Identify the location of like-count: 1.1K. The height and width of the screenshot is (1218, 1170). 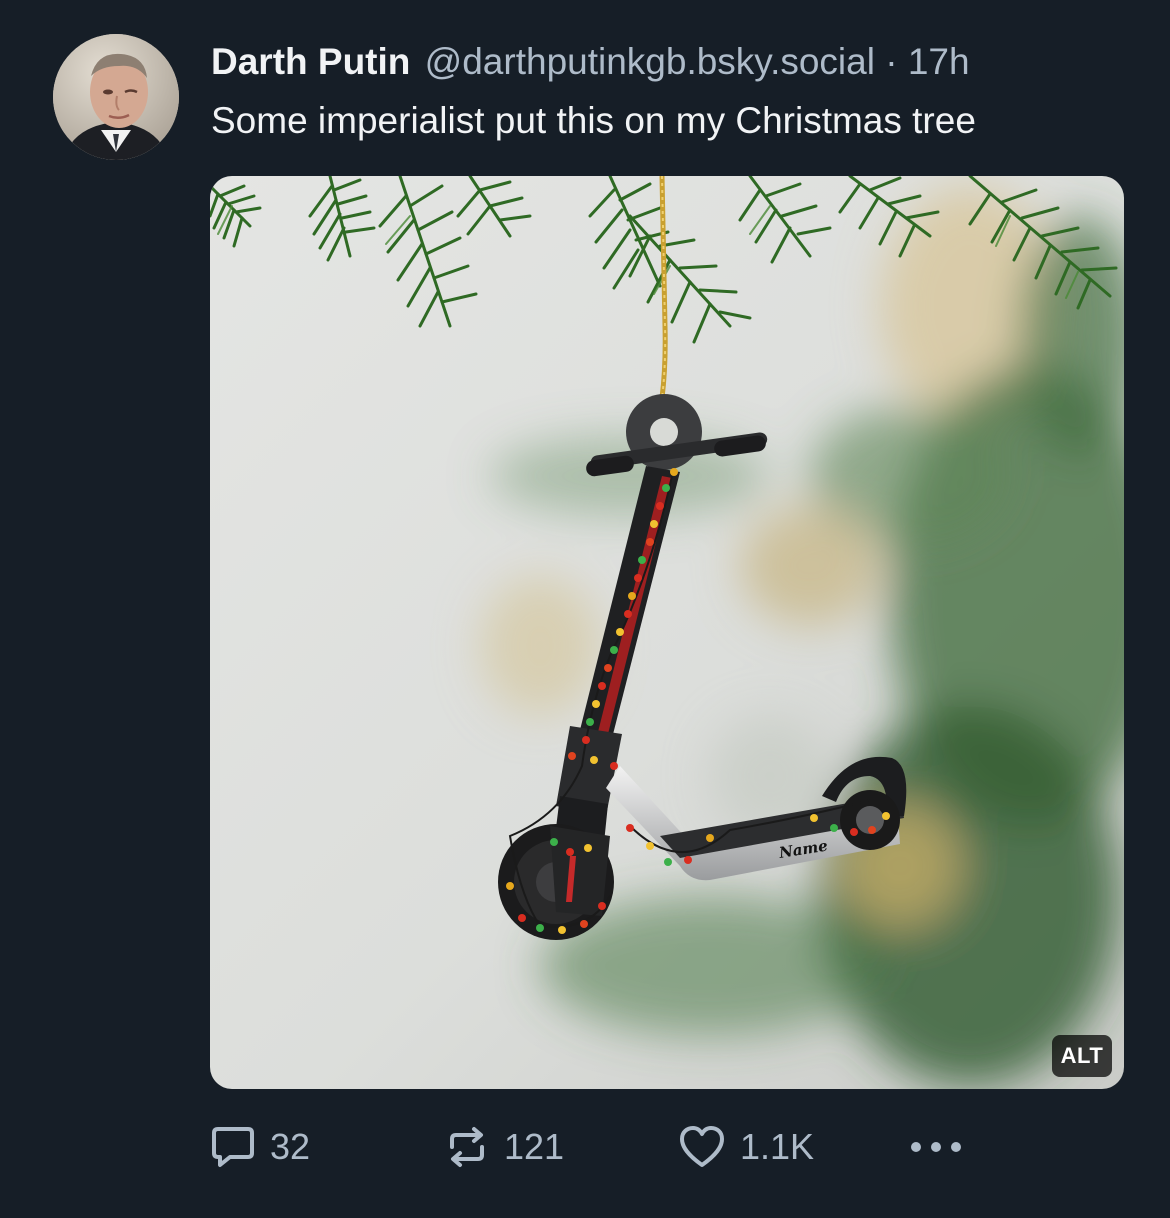
(777, 1146).